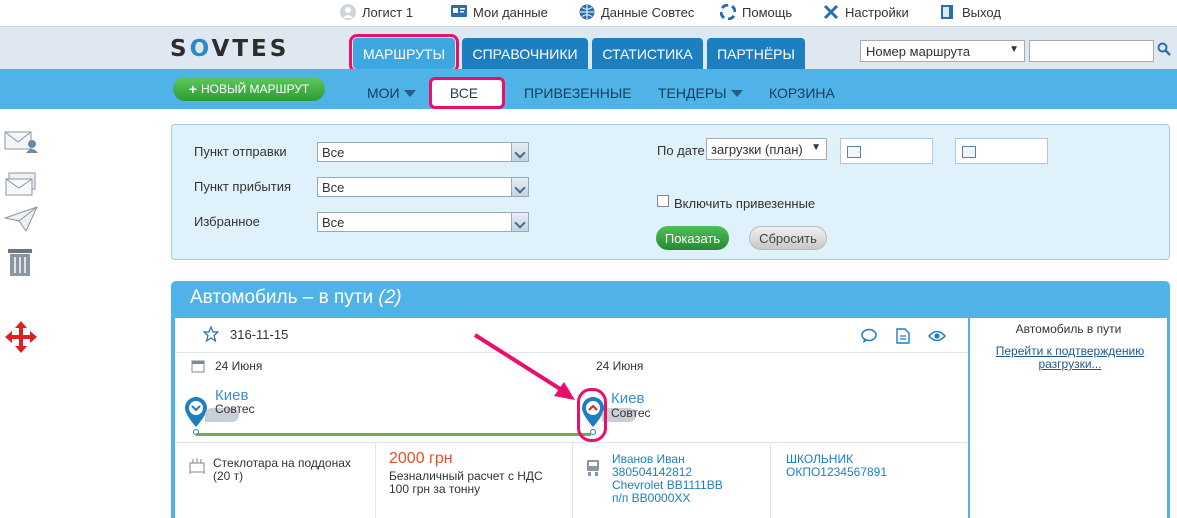 The image size is (1177, 518). I want to click on nav-all-label: ВСЕ, so click(464, 93).